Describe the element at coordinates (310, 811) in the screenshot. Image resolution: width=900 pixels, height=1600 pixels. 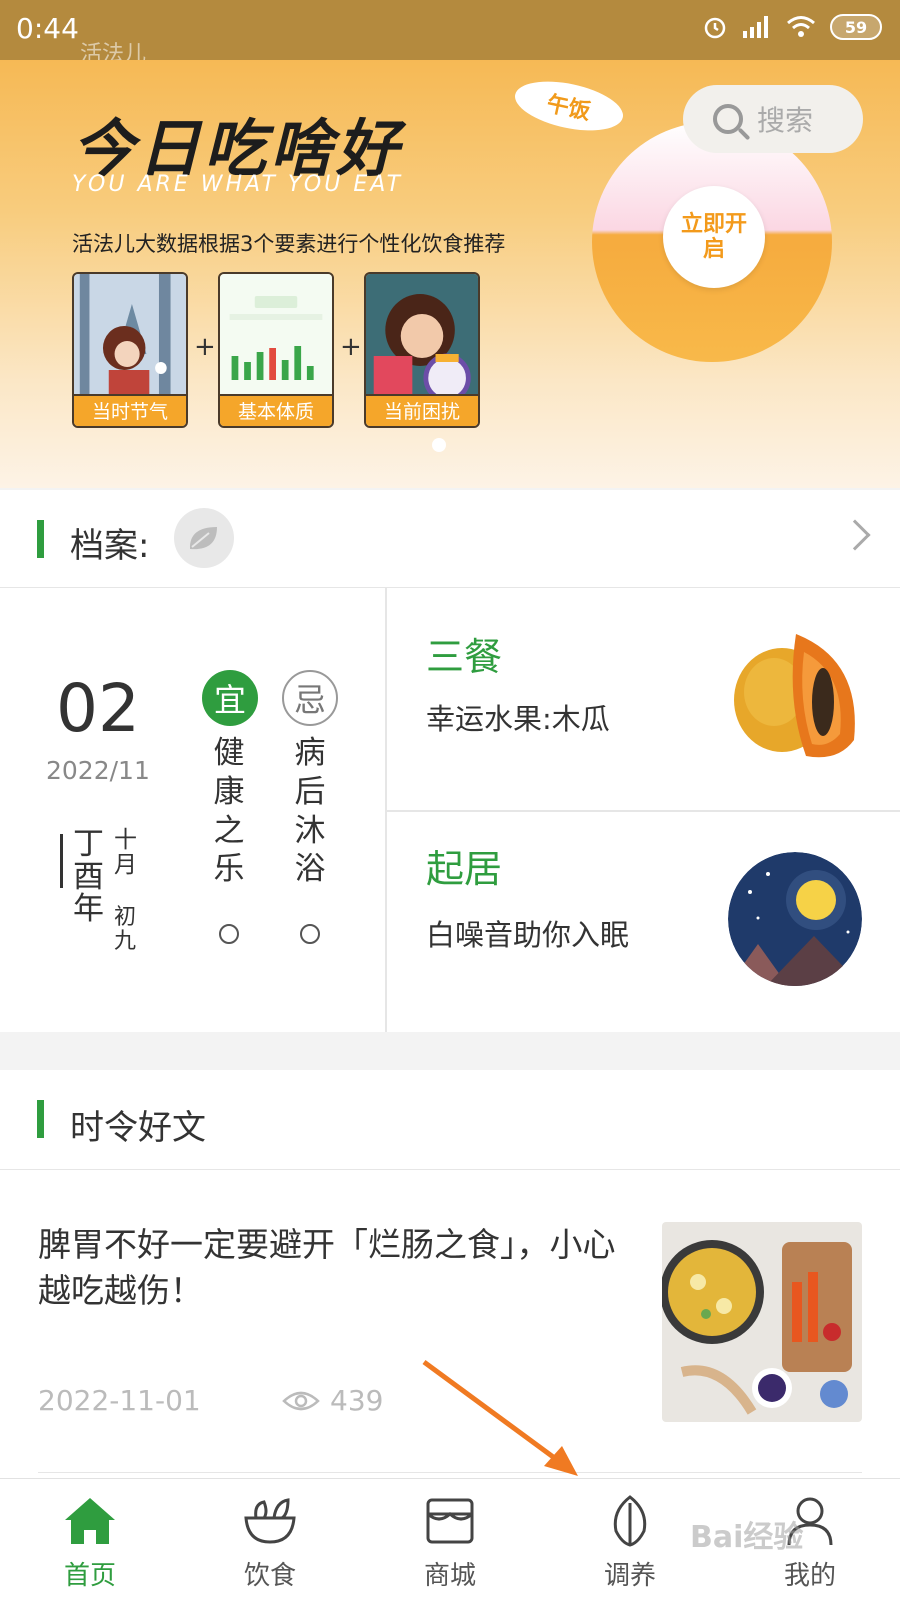
I see `ji-text: 病后沐浴` at that location.